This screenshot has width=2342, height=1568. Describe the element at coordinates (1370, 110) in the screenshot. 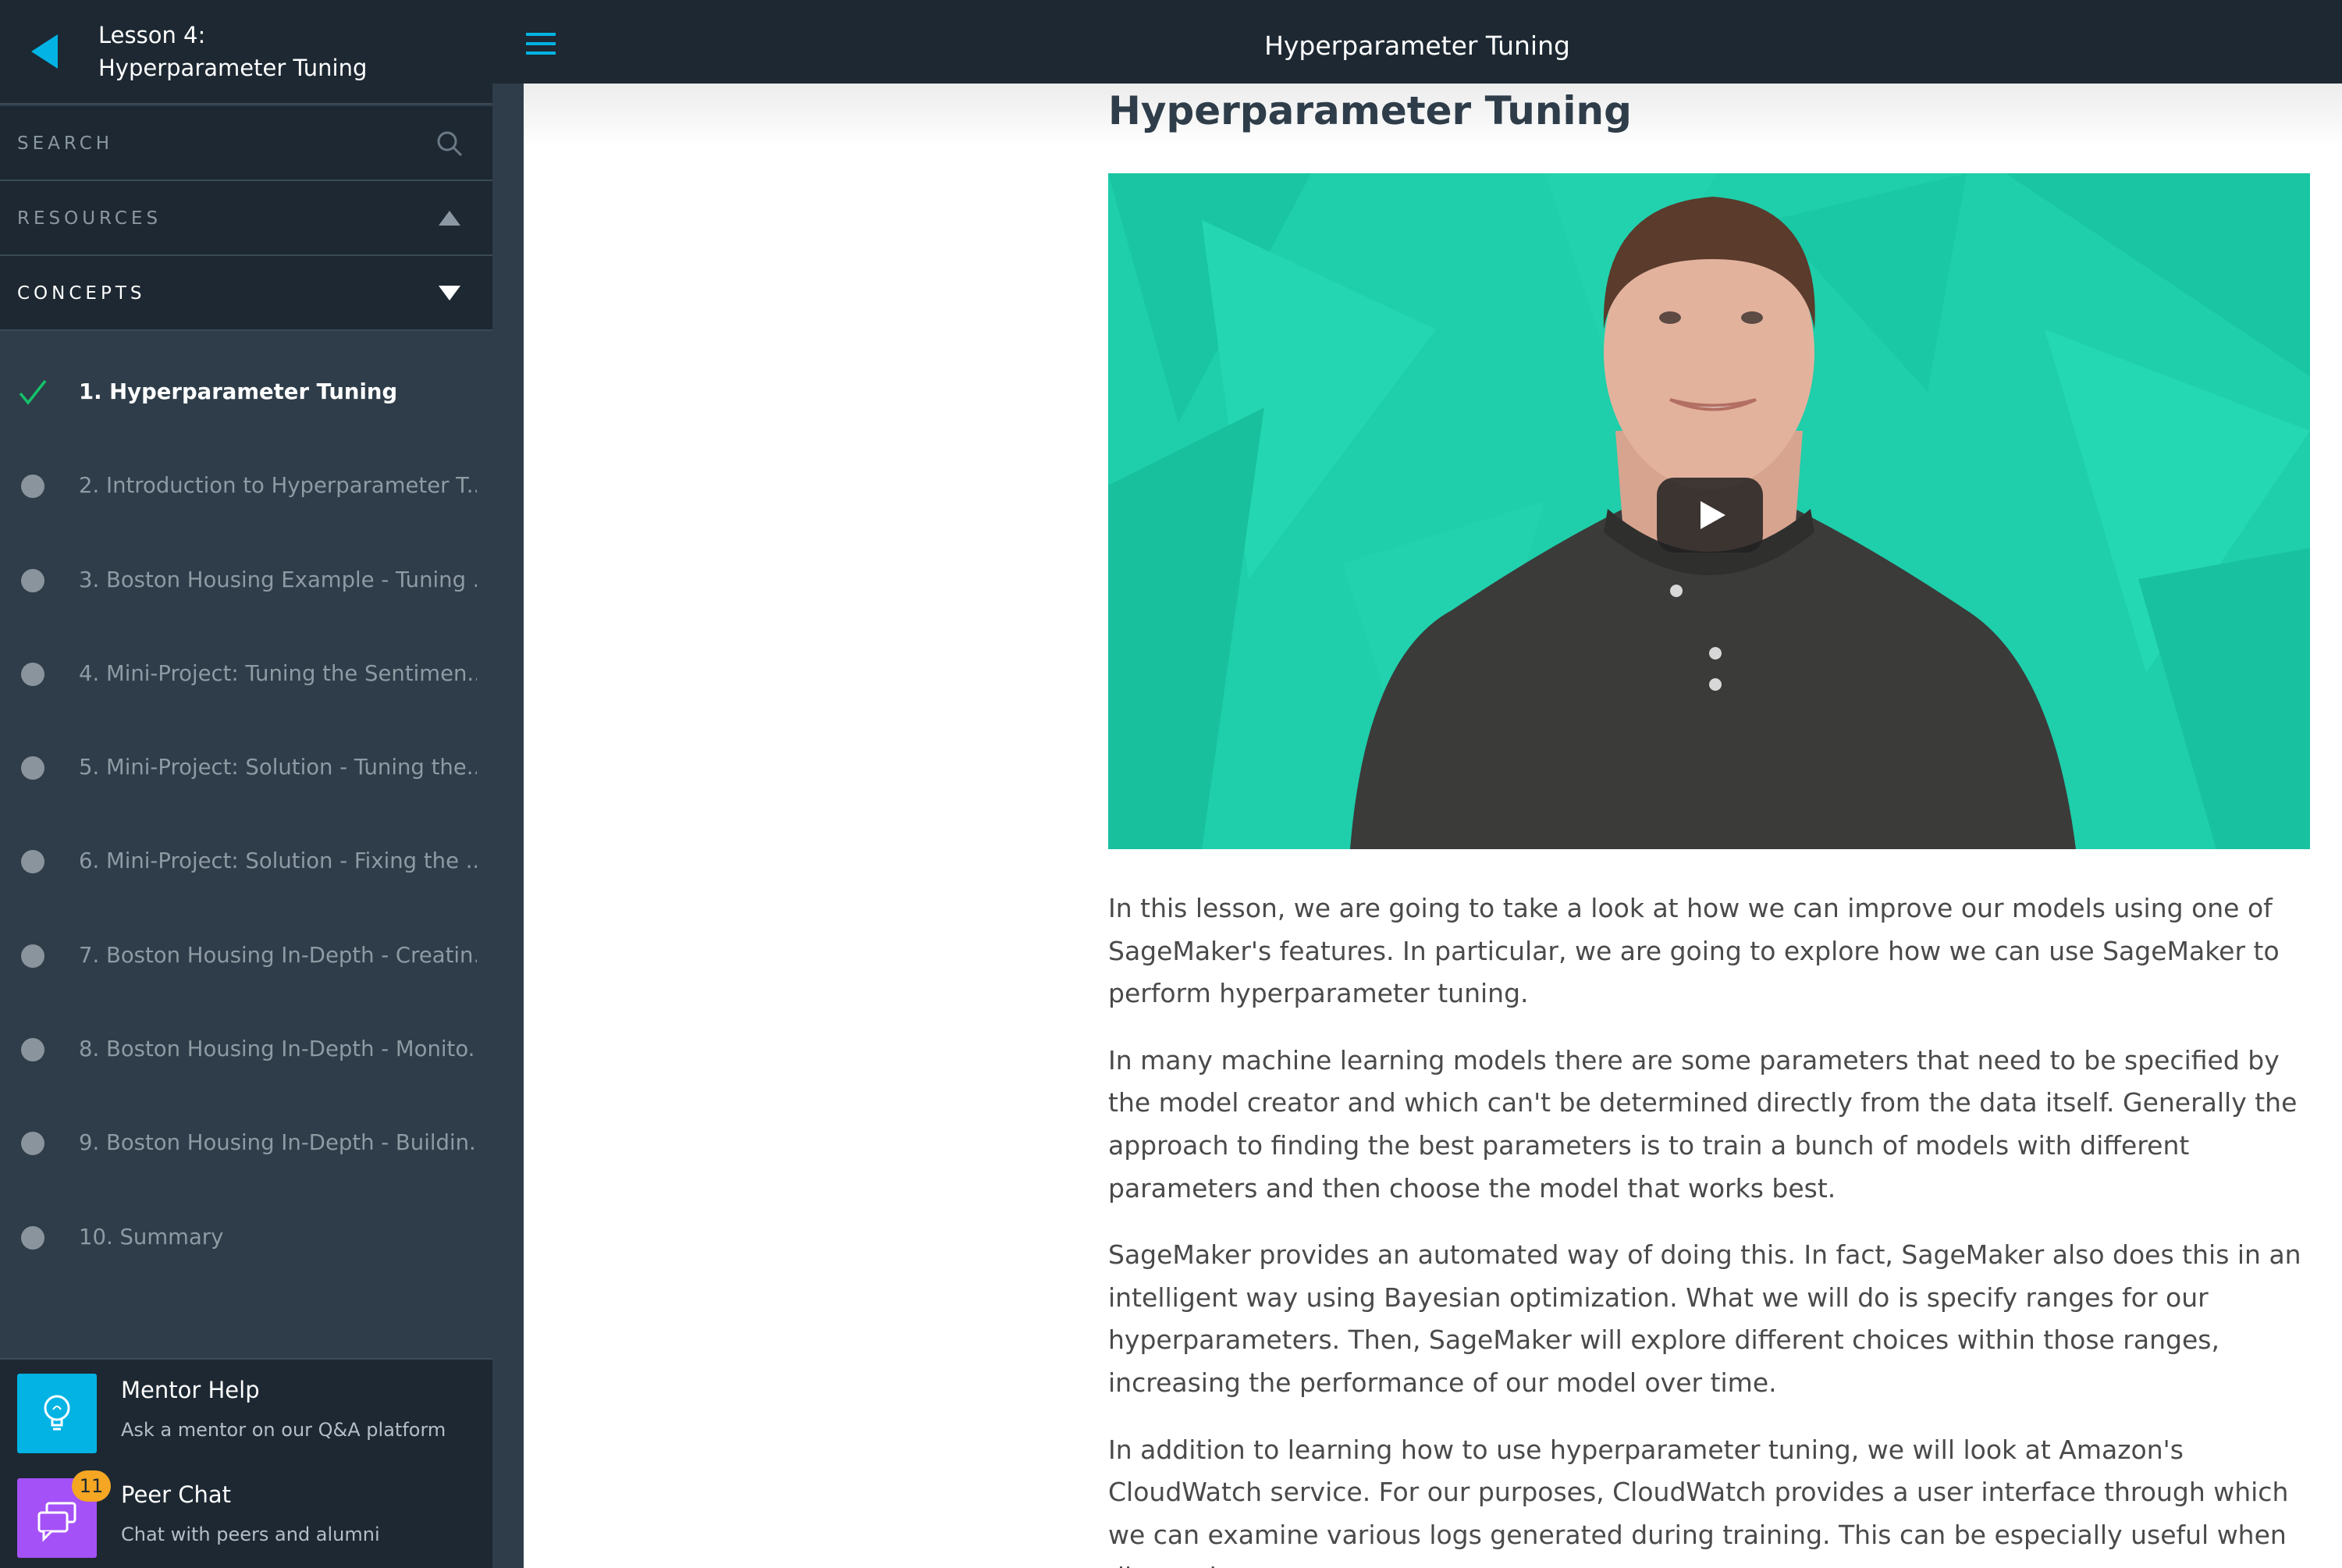

I see `concept-title: Hyperparameter Tuning` at that location.